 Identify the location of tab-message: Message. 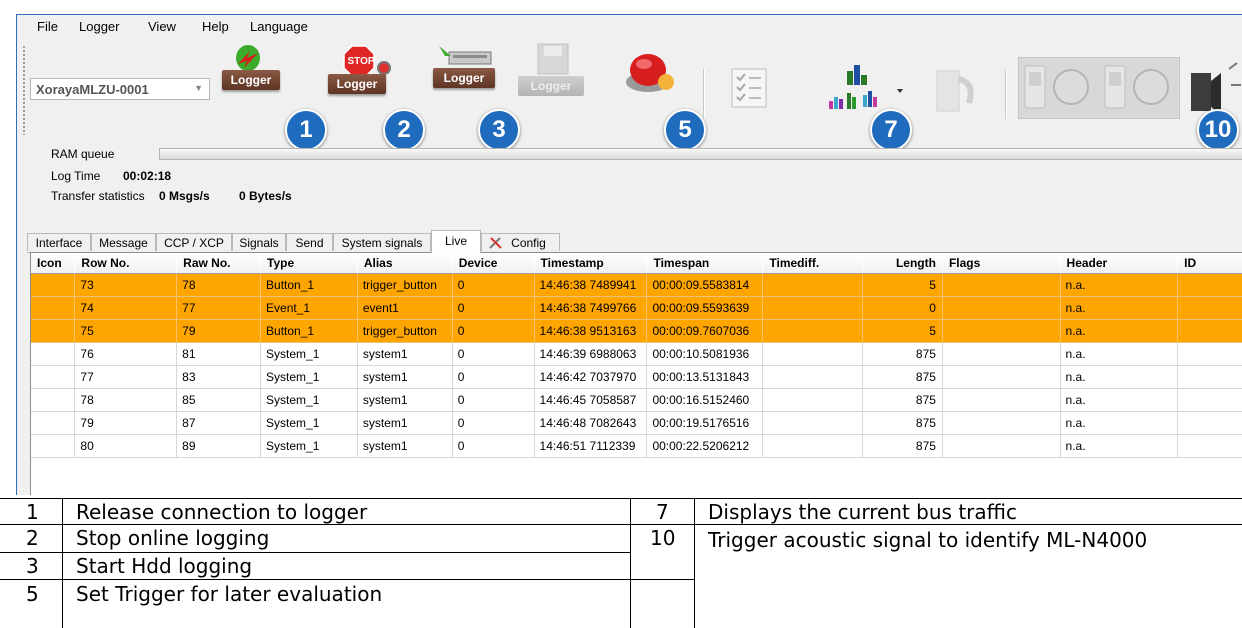
(123, 242).